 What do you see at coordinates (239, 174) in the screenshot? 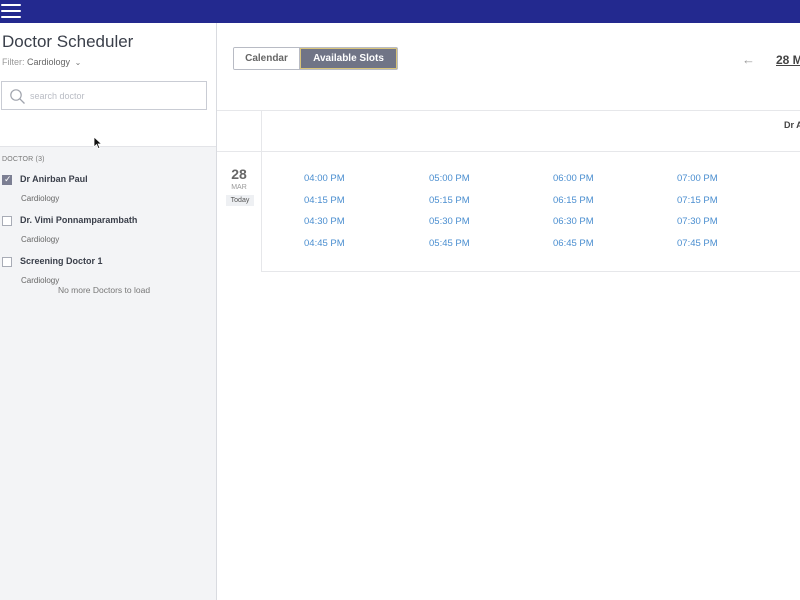
I see `day-number: 28` at bounding box center [239, 174].